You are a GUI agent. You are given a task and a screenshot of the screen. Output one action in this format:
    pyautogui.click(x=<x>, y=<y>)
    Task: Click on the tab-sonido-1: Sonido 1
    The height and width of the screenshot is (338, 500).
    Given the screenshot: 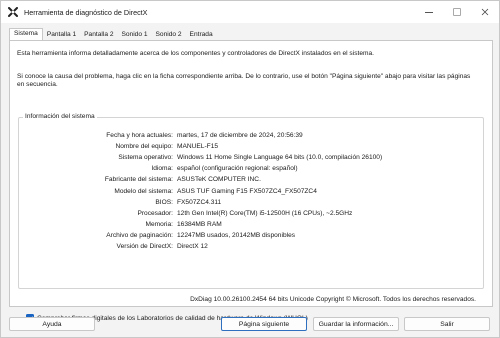 What is the action you would take?
    pyautogui.click(x=134, y=35)
    